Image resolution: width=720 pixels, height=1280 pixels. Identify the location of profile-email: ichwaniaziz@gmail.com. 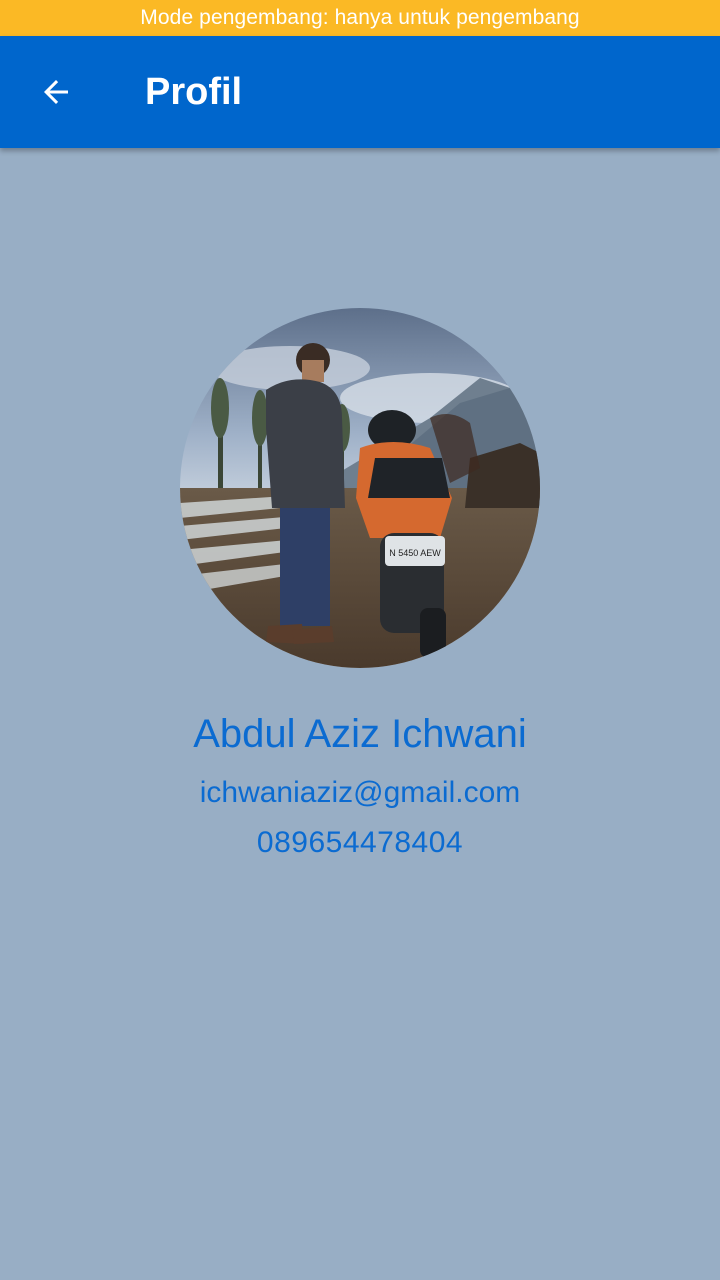
(360, 792).